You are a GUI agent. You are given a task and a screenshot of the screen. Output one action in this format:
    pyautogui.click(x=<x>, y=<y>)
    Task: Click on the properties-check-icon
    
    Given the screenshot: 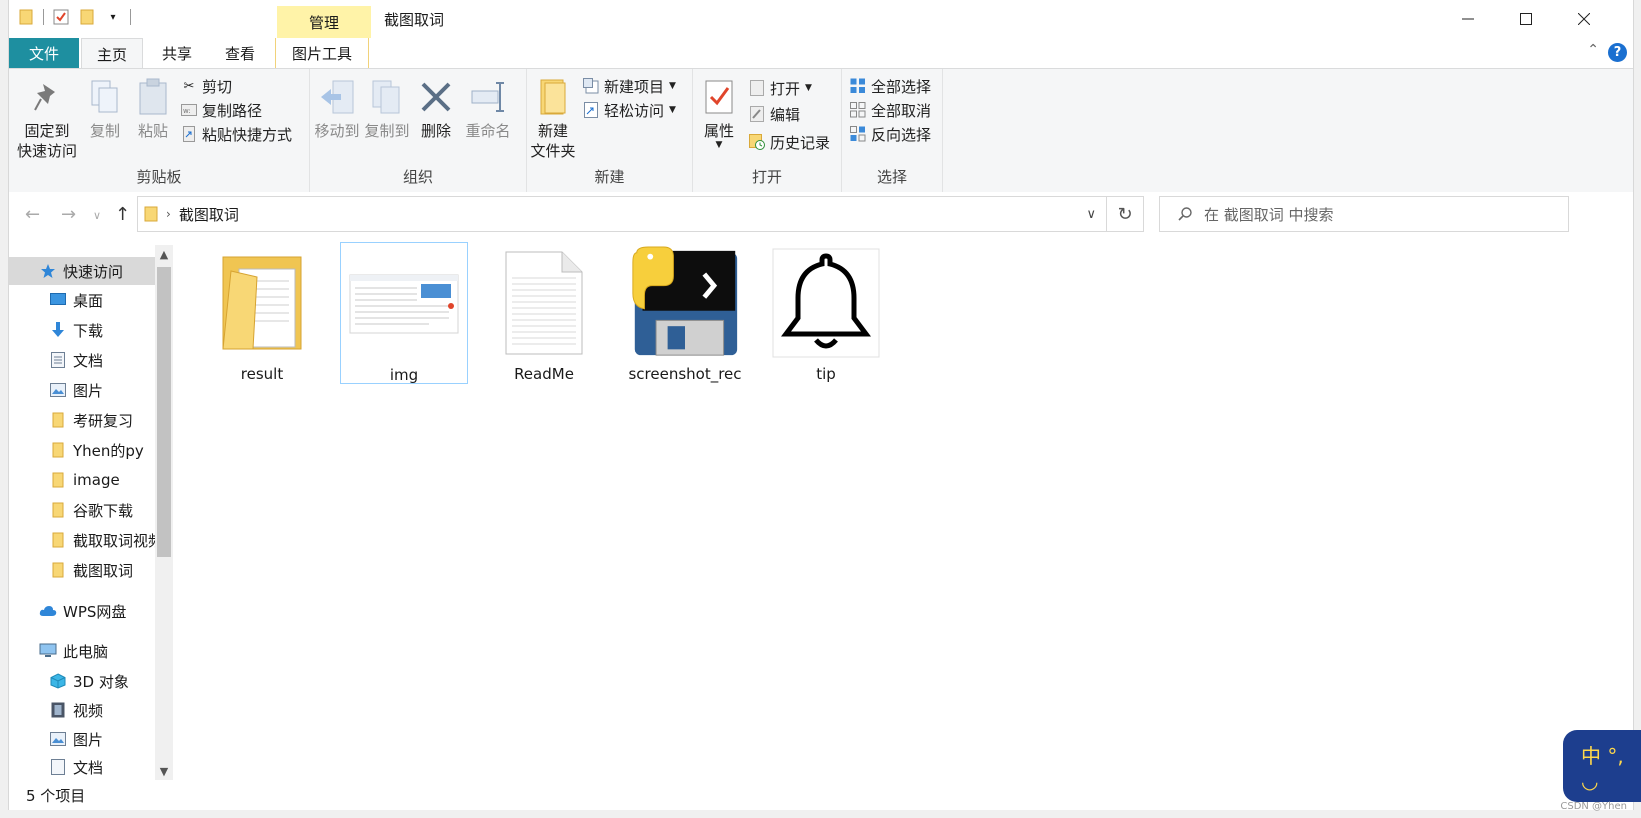 What is the action you would take?
    pyautogui.click(x=61, y=17)
    